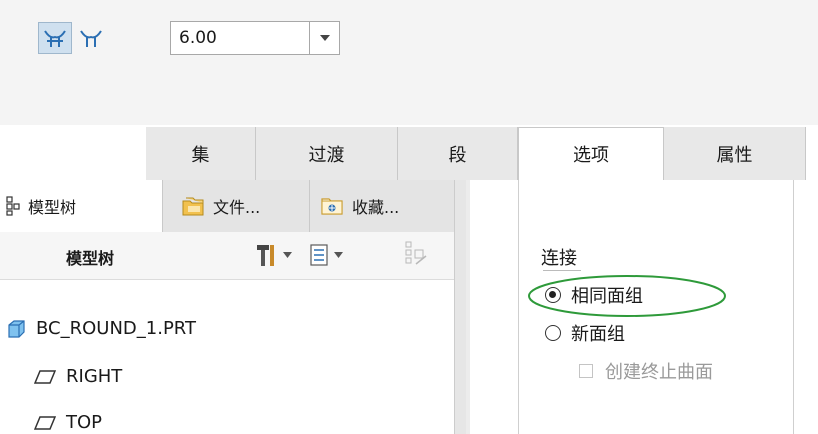 The height and width of the screenshot is (434, 818). What do you see at coordinates (16, 328) in the screenshot?
I see `part-icon` at bounding box center [16, 328].